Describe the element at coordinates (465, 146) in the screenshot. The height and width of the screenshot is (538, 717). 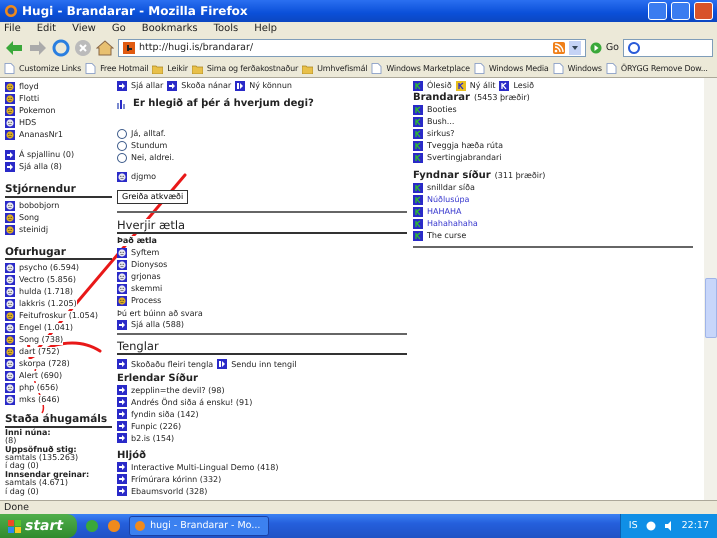
I see `thread-link: Tveggja hæða rúta` at that location.